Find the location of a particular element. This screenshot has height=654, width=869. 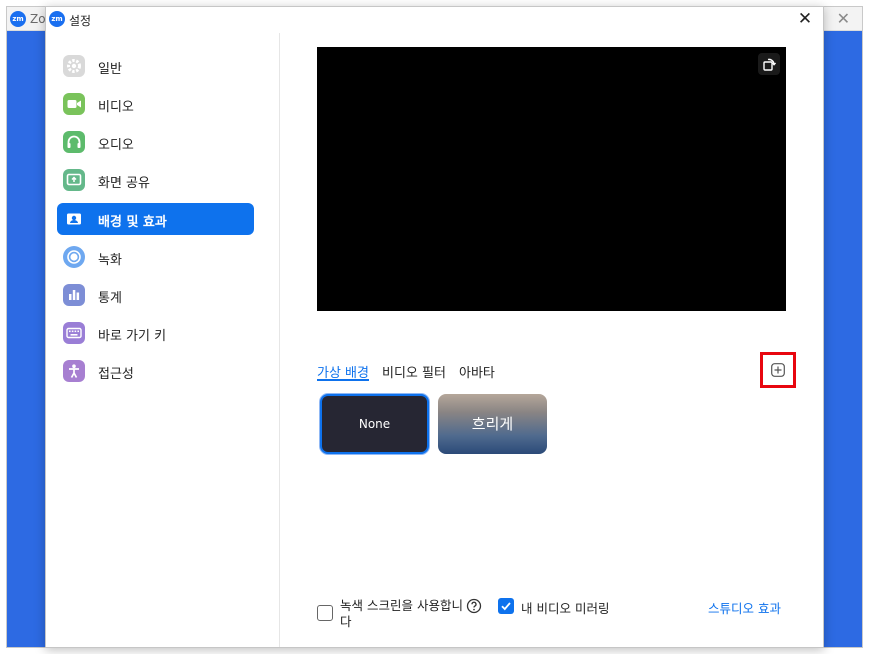

share-screen-icon is located at coordinates (74, 180).